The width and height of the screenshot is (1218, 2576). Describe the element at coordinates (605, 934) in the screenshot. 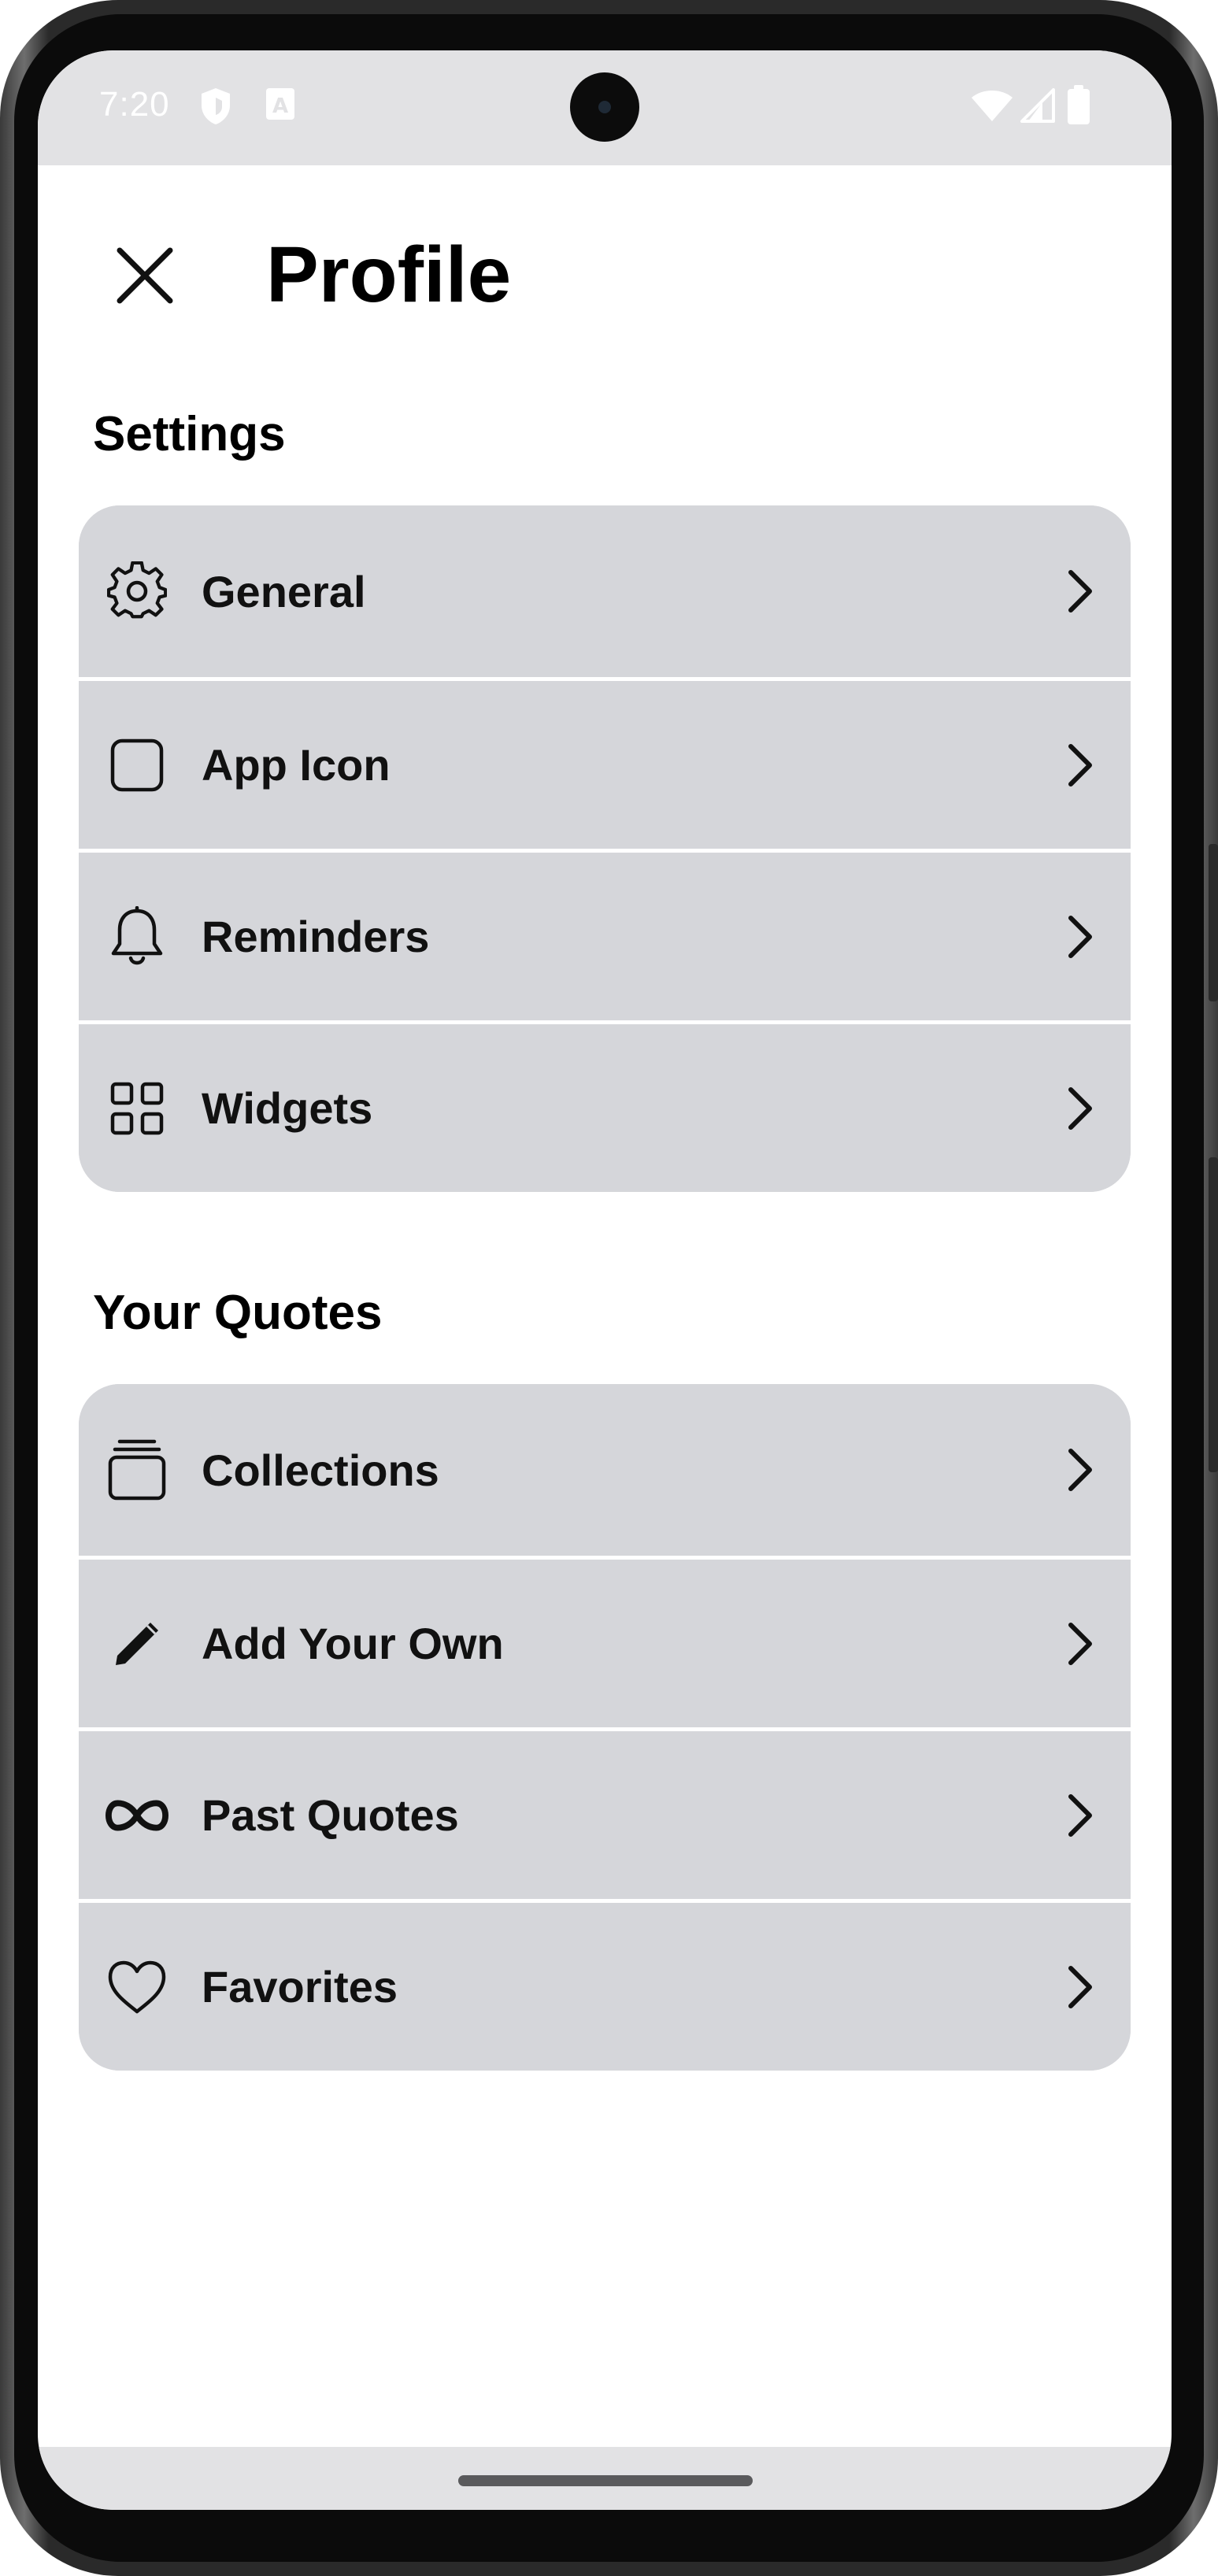

I see `settings-item-reminders: Reminders` at that location.